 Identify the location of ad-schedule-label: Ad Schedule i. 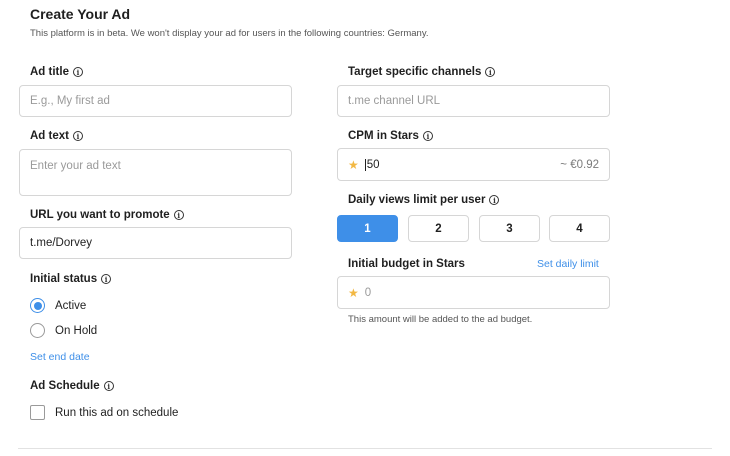
(72, 386).